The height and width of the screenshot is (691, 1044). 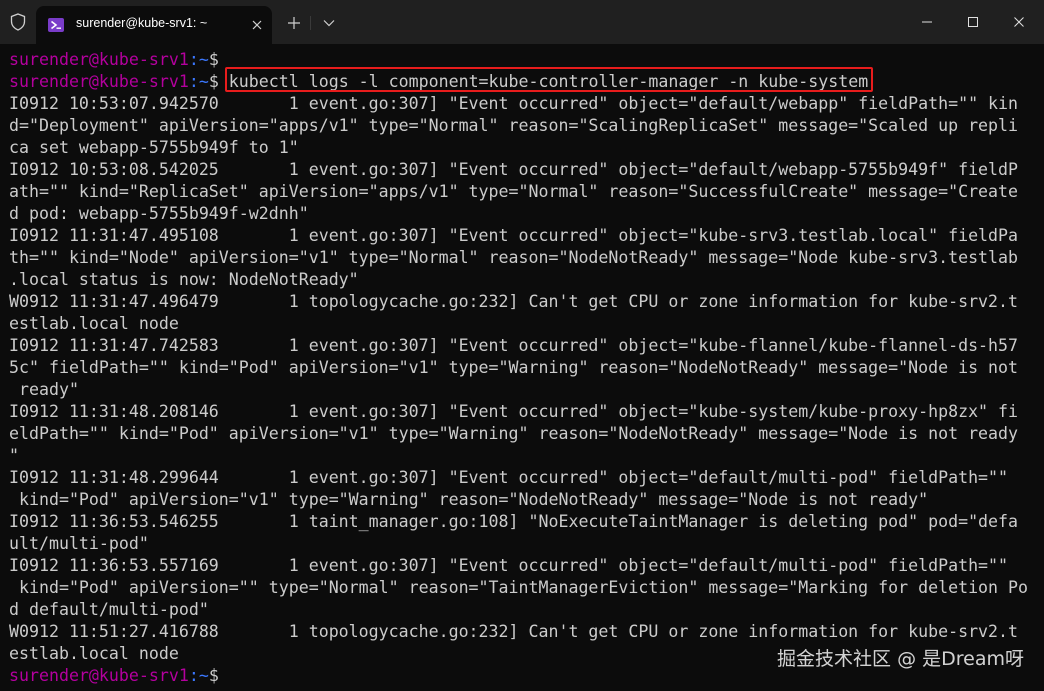 I want to click on new-tab-button, so click(x=294, y=23).